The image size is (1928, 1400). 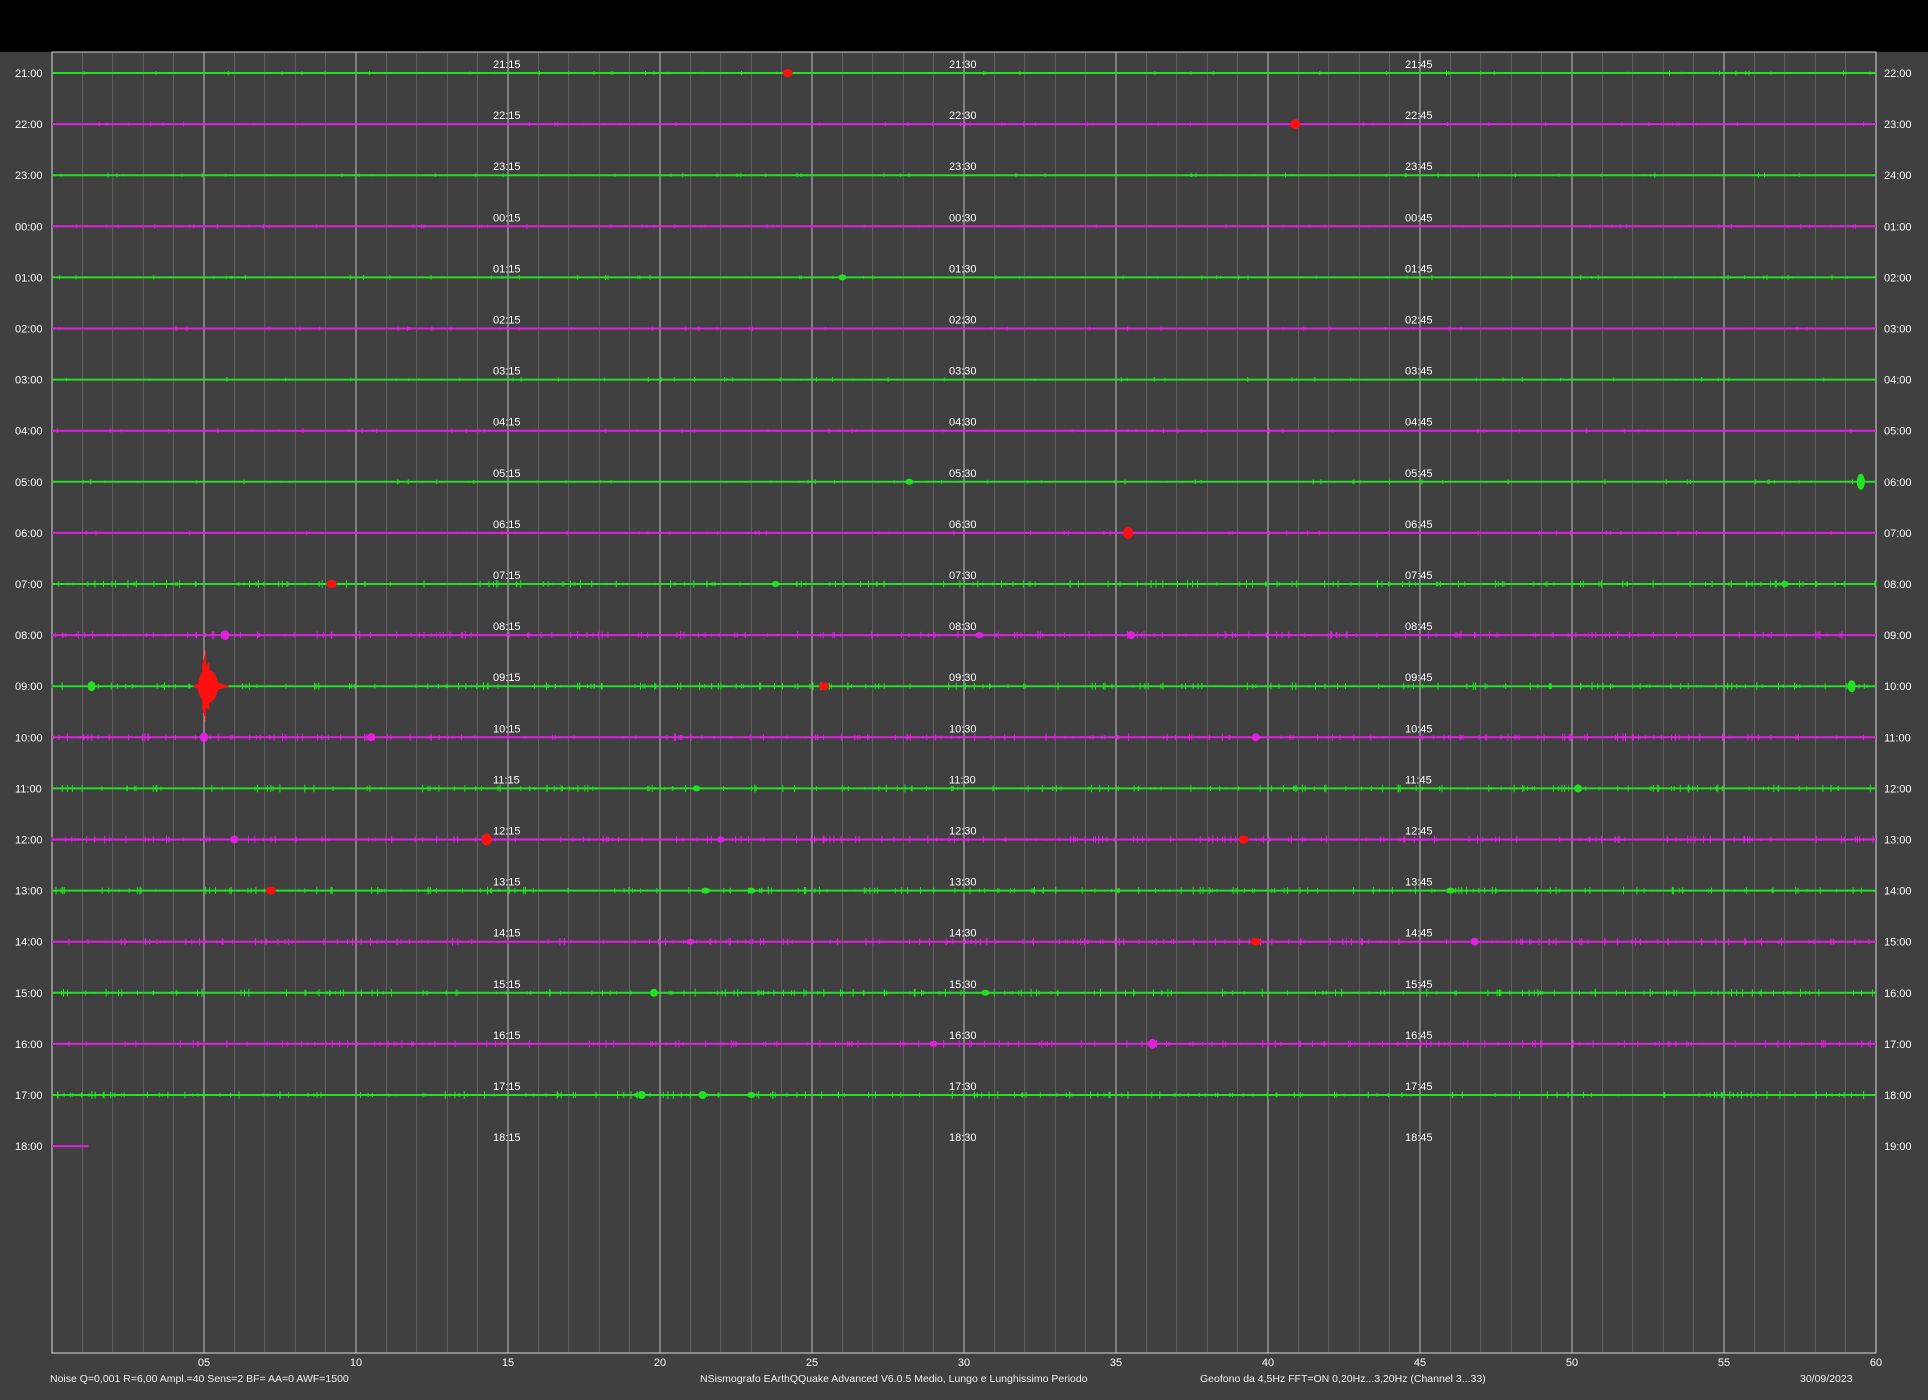 I want to click on quarter-hour-label: 13:15, so click(x=507, y=883).